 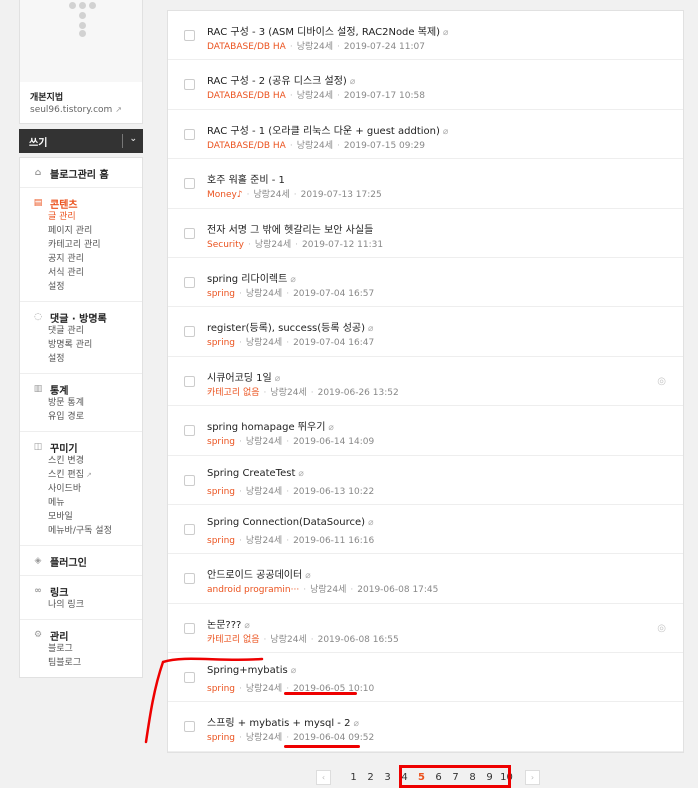 I want to click on post-title: spring homapage 뛰우기, so click(x=266, y=428).